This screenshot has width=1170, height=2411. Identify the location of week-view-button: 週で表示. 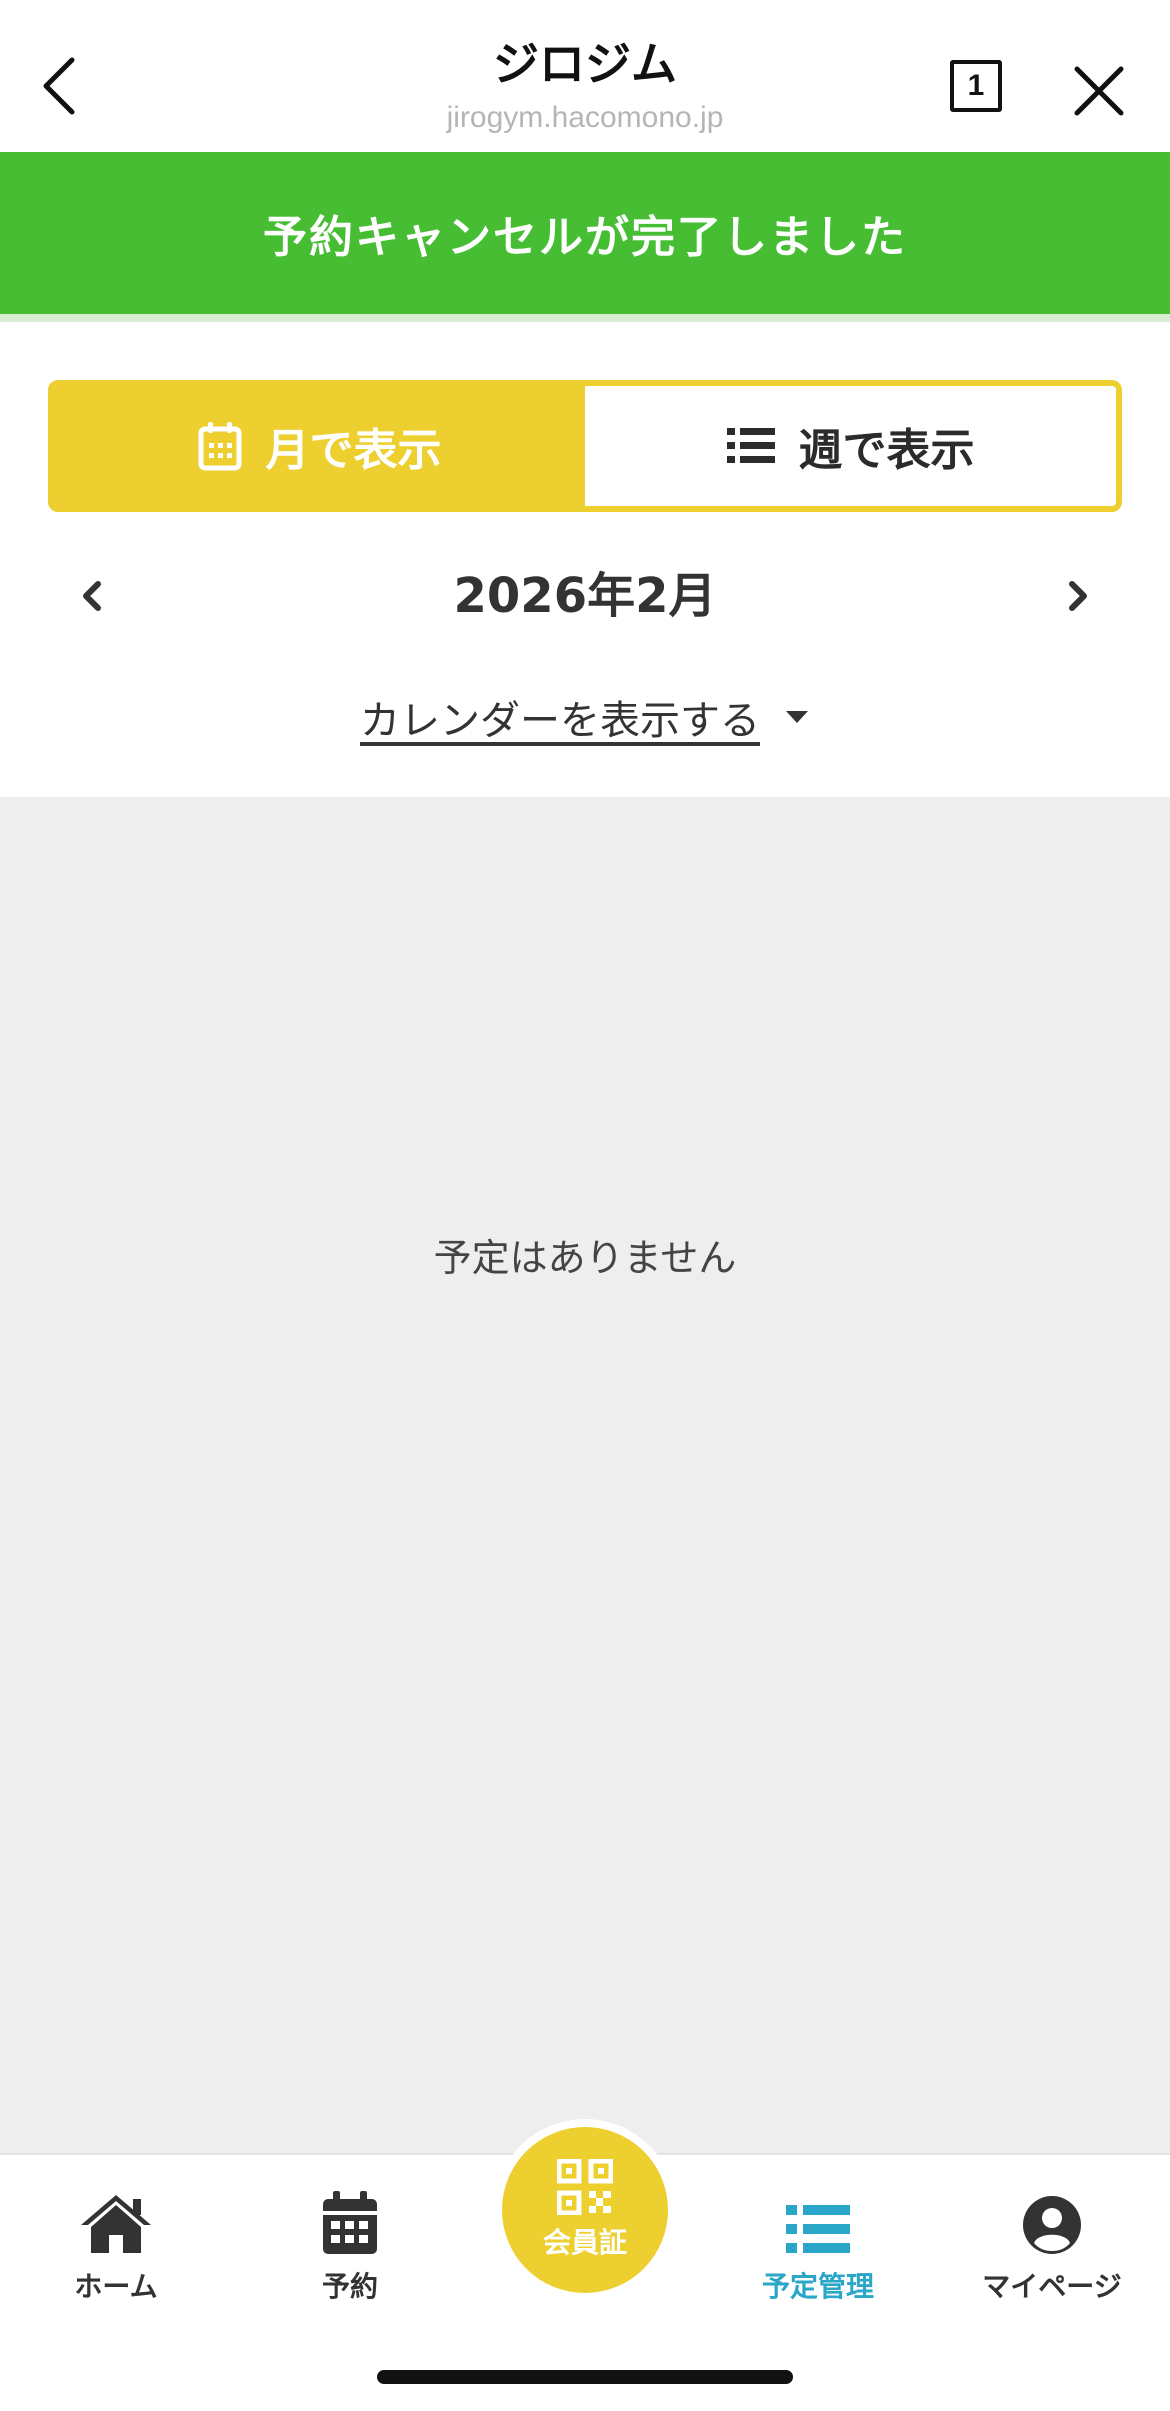
(850, 446).